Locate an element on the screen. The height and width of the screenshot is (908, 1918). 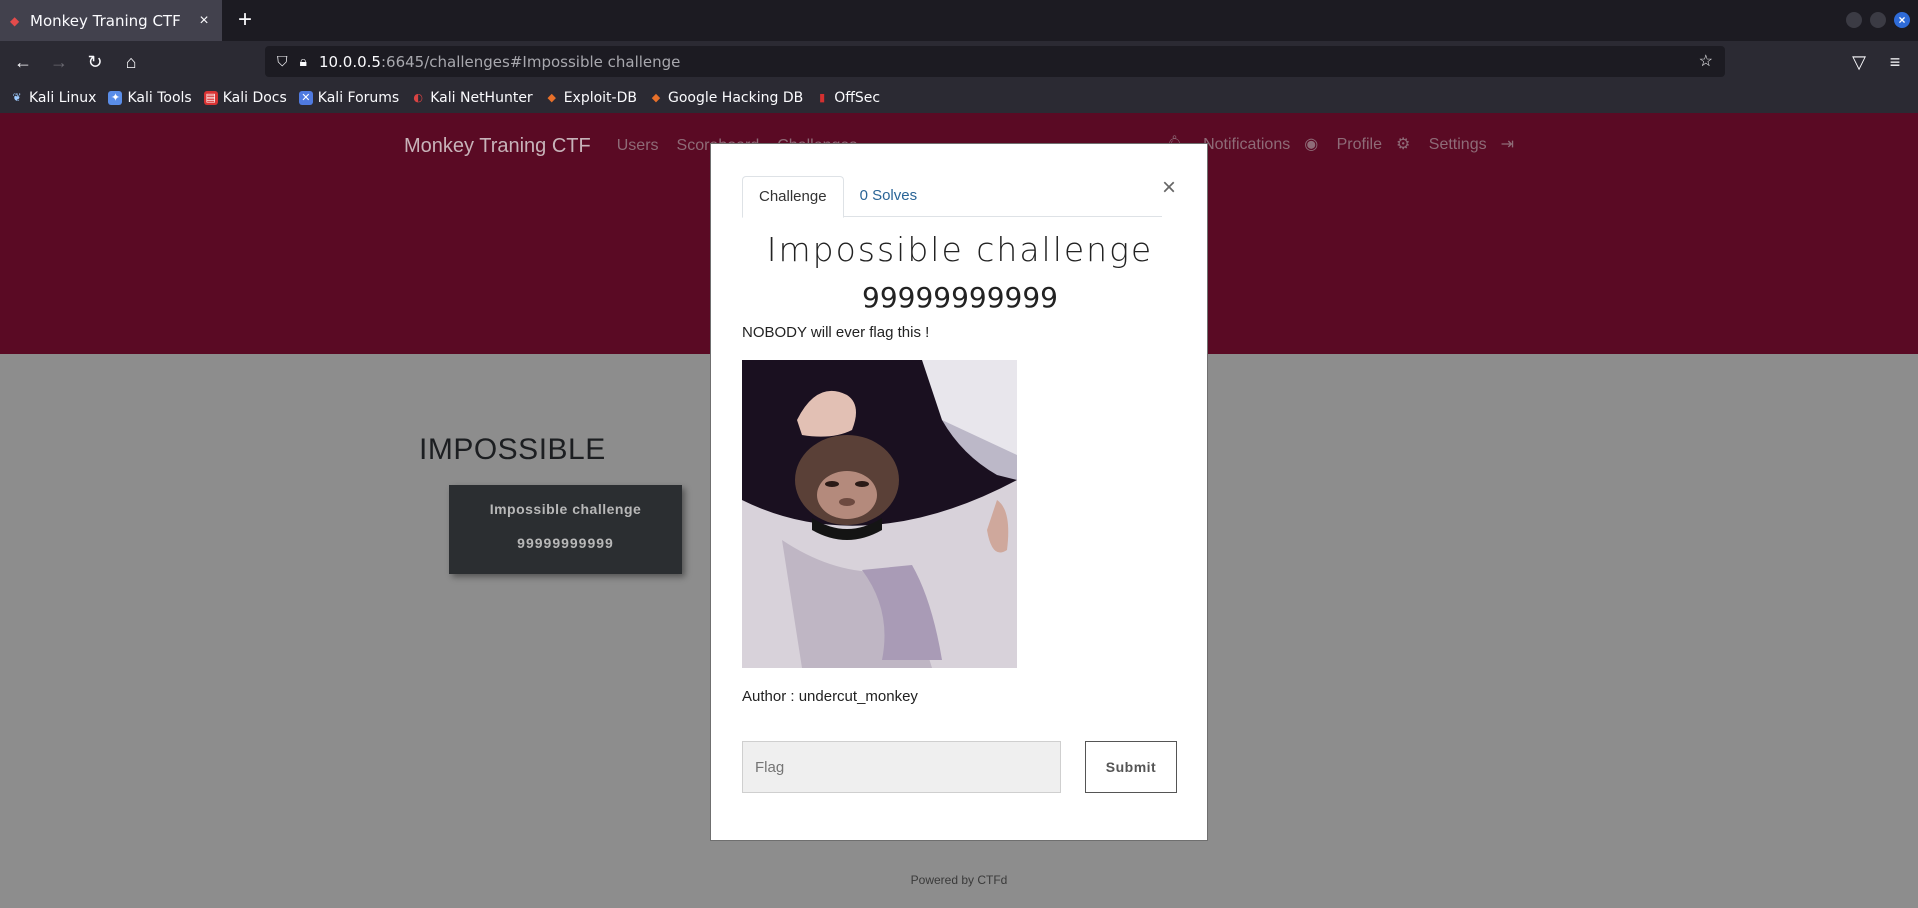
lock-icon: 🔒︎ is located at coordinates (303, 61).